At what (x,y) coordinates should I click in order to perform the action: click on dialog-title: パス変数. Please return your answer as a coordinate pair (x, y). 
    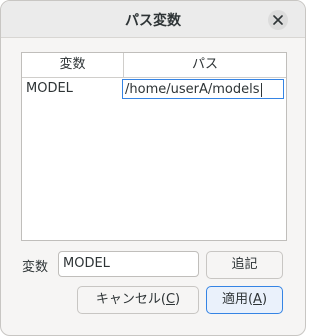
    Looking at the image, I should click on (153, 21).